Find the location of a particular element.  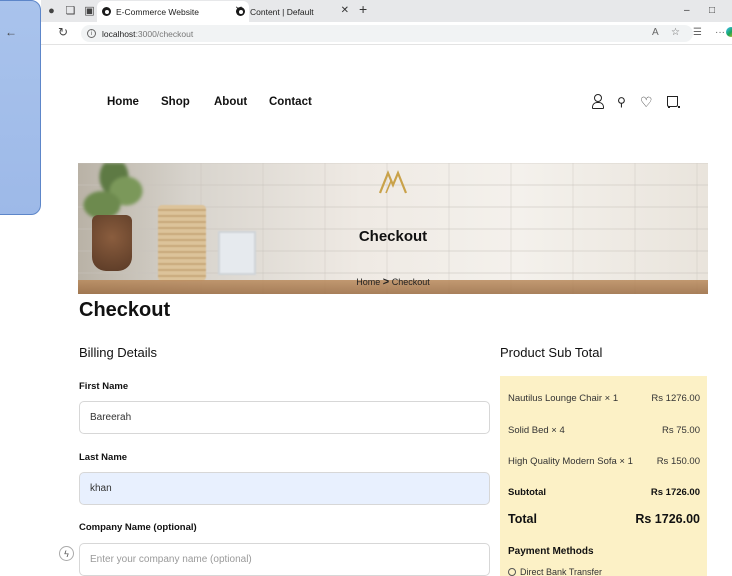

refresh-icon: ↻ is located at coordinates (63, 32).